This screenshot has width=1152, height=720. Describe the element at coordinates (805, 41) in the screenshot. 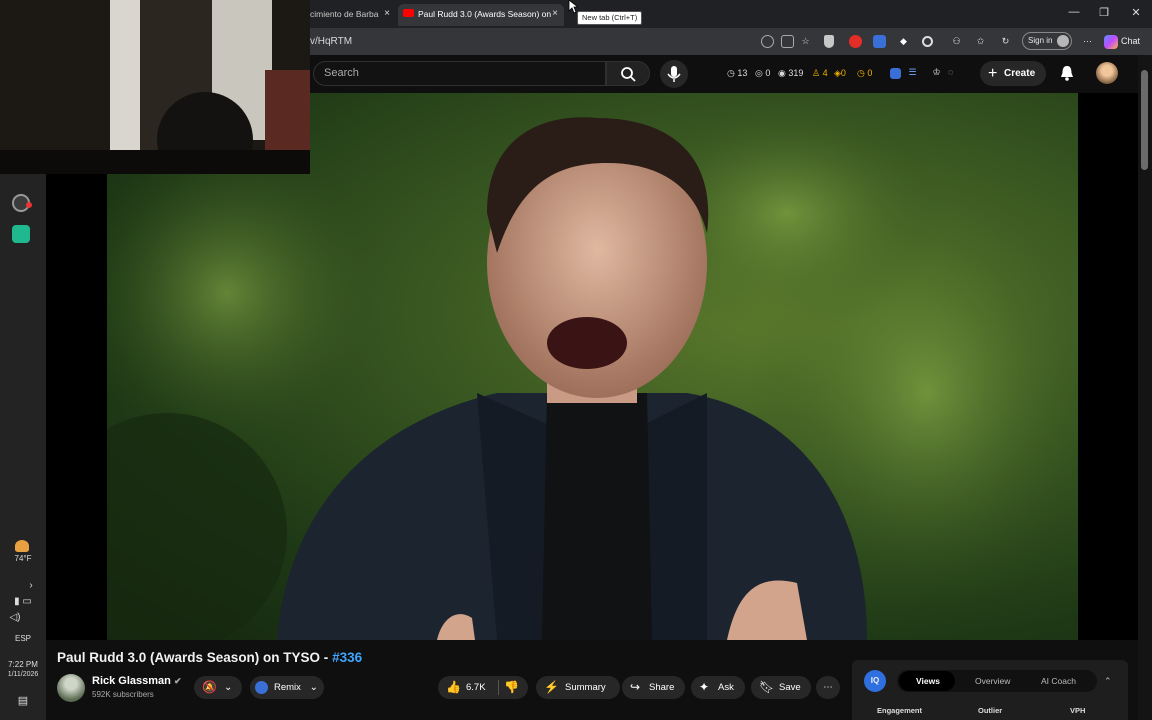

I see `star-icon: ☆` at that location.